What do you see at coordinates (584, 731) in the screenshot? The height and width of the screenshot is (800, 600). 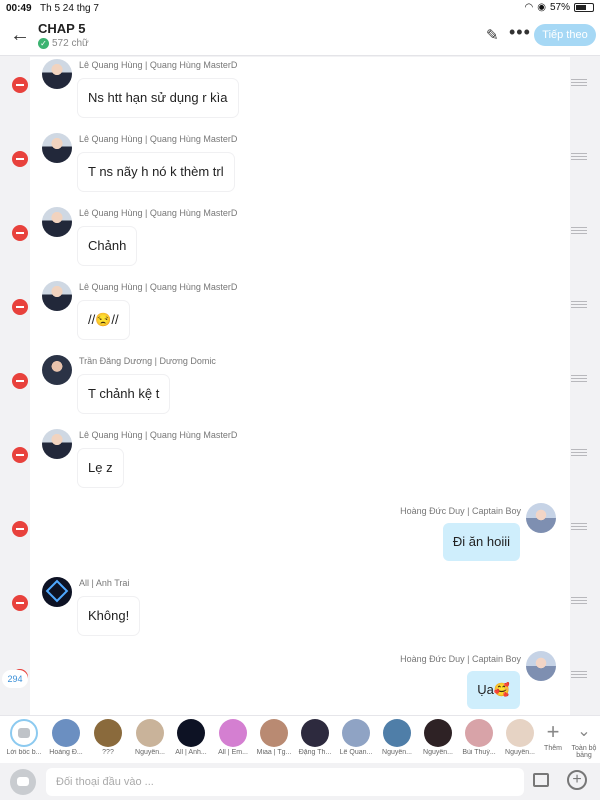 I see `chevron-down-icon: ⌄` at bounding box center [584, 731].